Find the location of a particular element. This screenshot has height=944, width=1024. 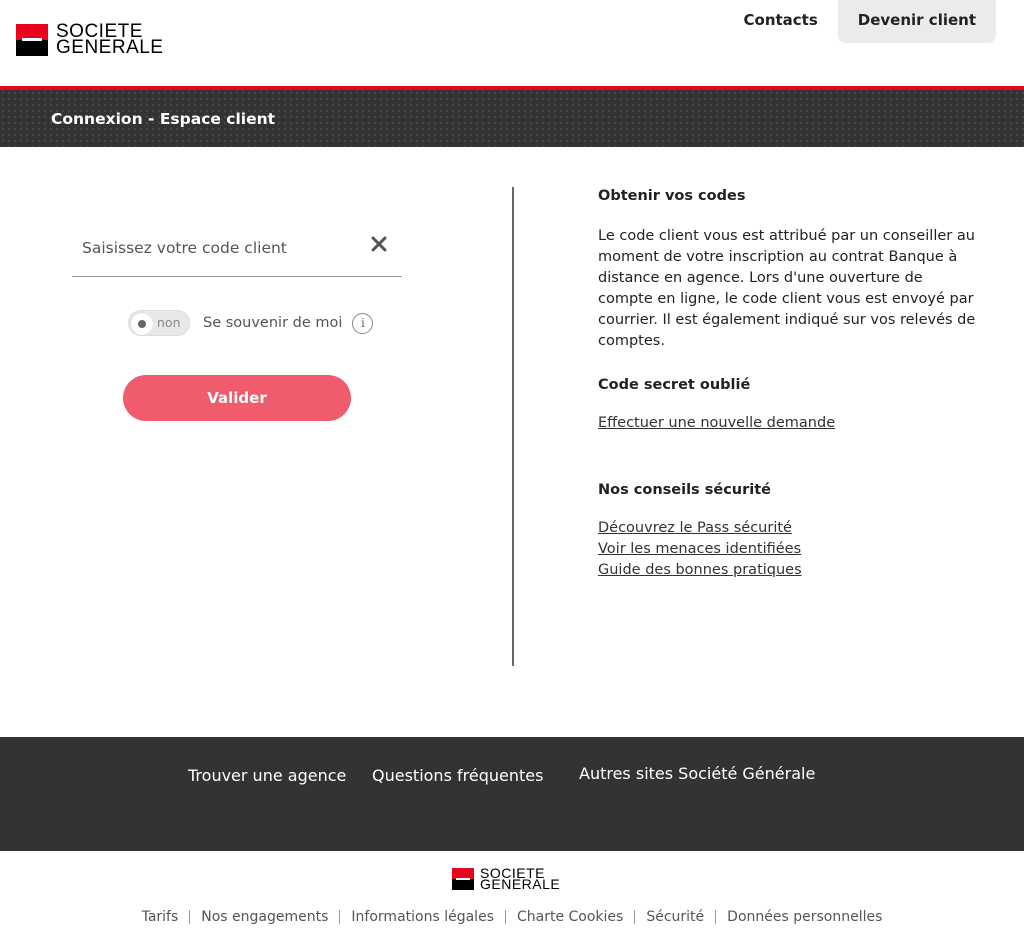

autres-sites-link: Autres sites Société Générale is located at coordinates (697, 773).